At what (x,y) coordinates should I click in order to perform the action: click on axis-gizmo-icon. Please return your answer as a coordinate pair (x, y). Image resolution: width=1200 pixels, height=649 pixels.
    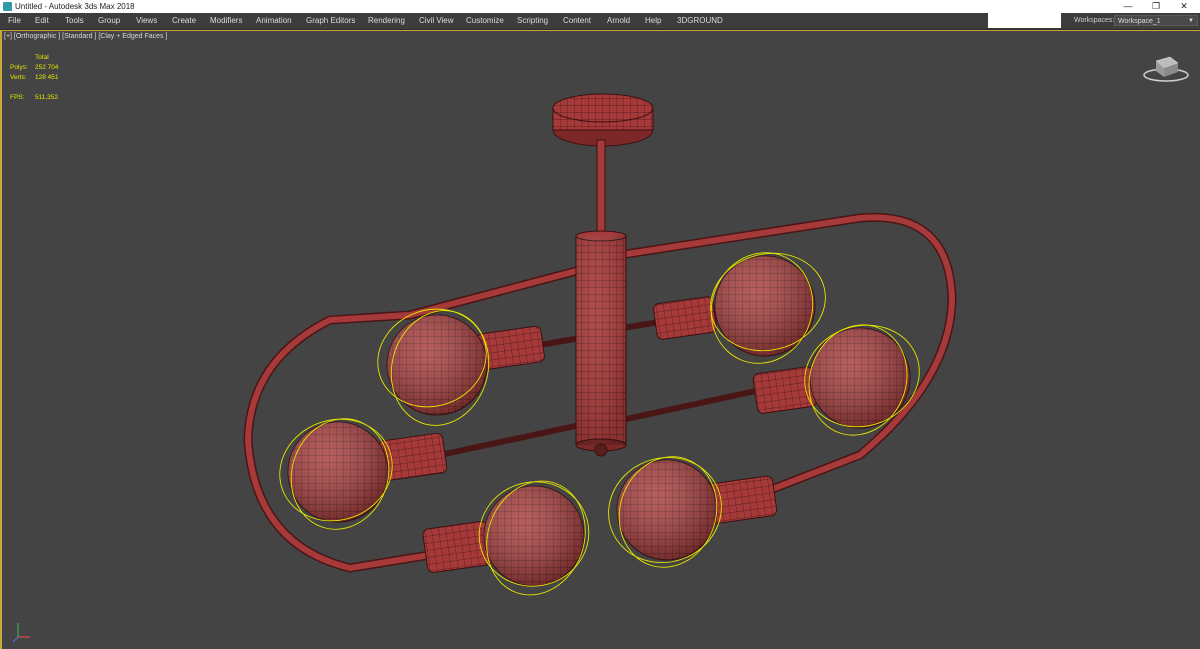
    Looking at the image, I should click on (21, 633).